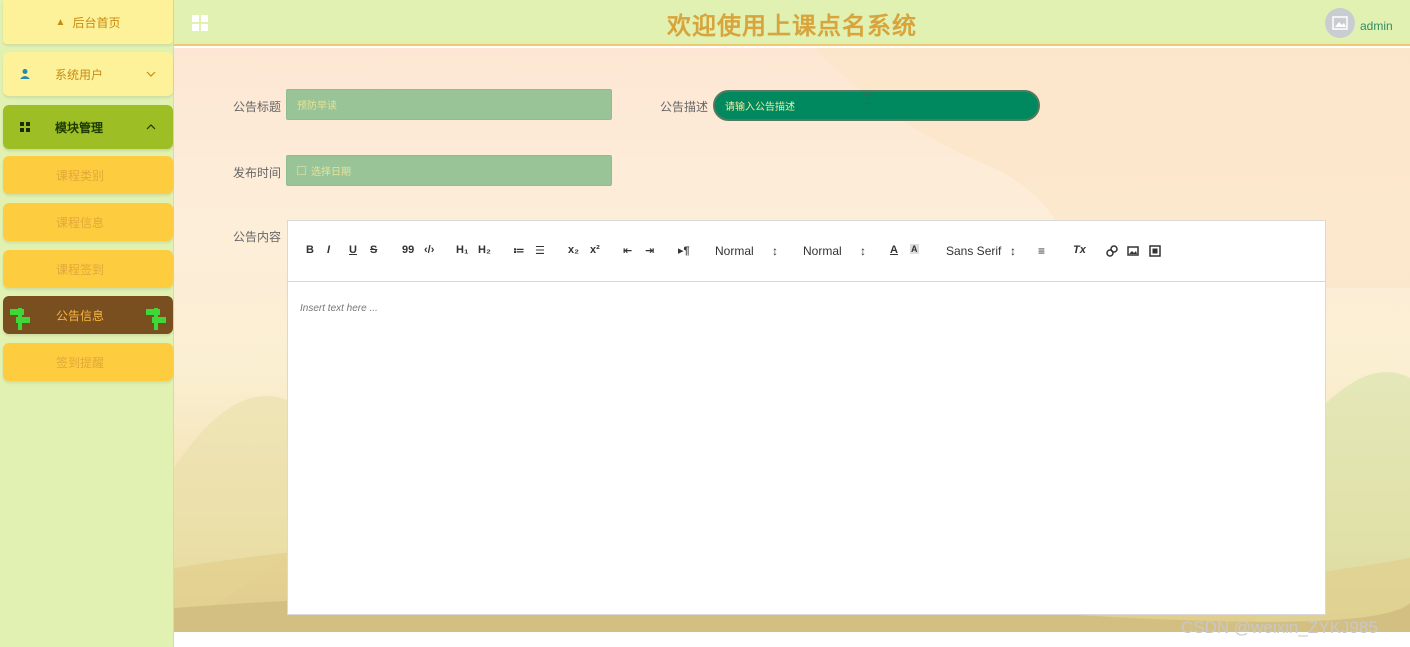 The height and width of the screenshot is (647, 1410). I want to click on username: admin, so click(1376, 26).